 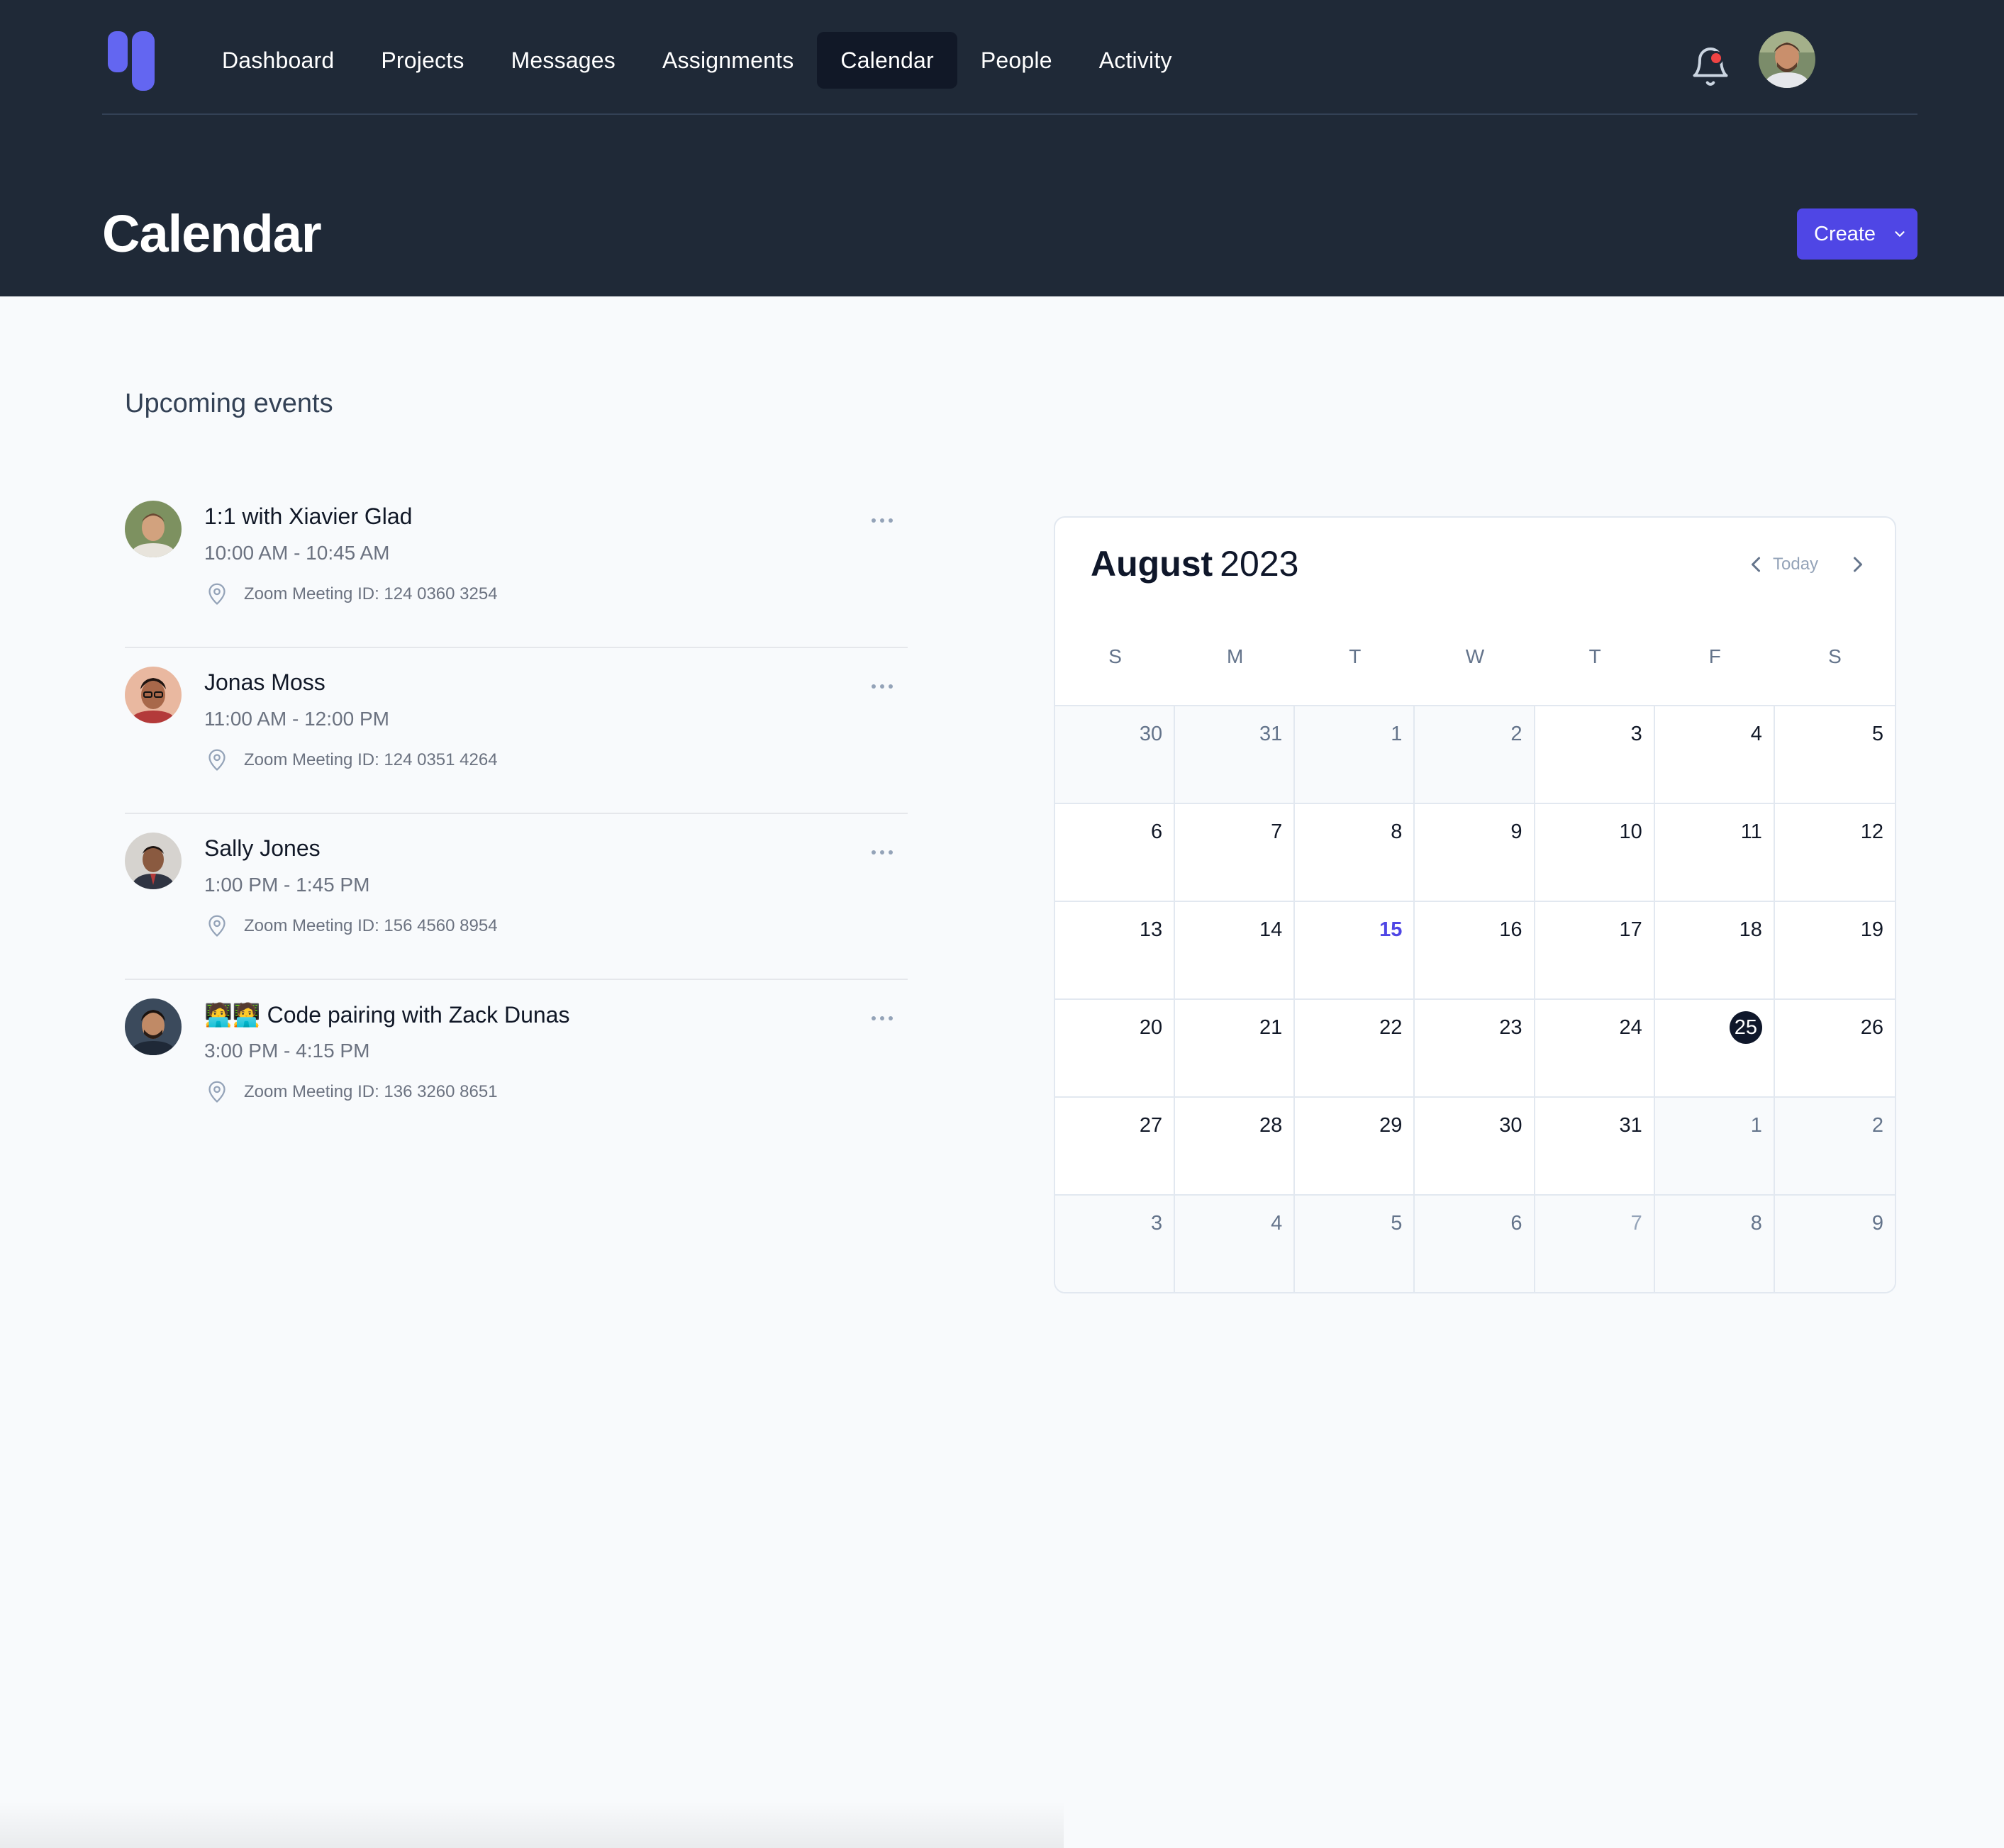 What do you see at coordinates (1235, 1147) in the screenshot?
I see `calendar-day: 28` at bounding box center [1235, 1147].